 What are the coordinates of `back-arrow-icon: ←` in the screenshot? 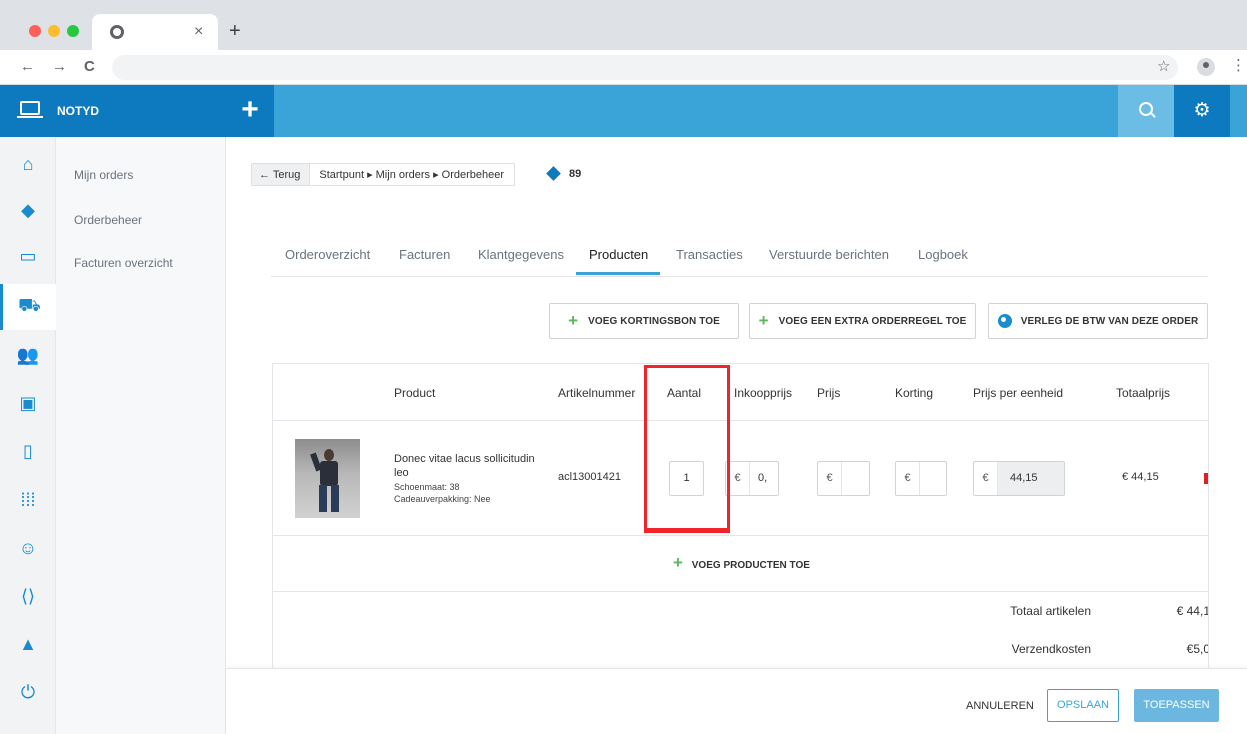 It's located at (27, 66).